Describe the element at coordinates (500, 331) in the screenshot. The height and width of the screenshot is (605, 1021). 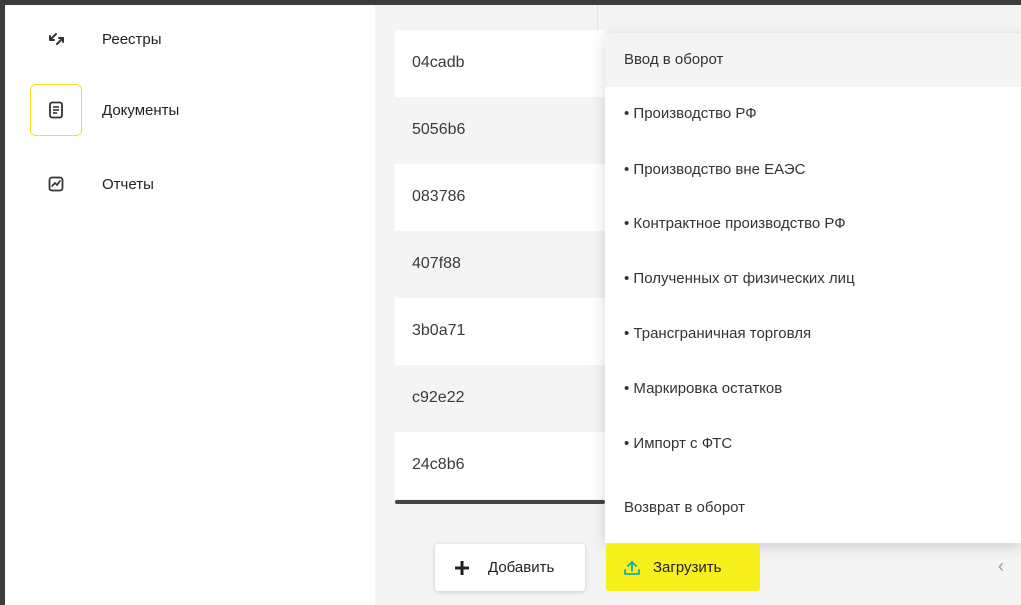
I see `table-row: 3b0a71` at that location.